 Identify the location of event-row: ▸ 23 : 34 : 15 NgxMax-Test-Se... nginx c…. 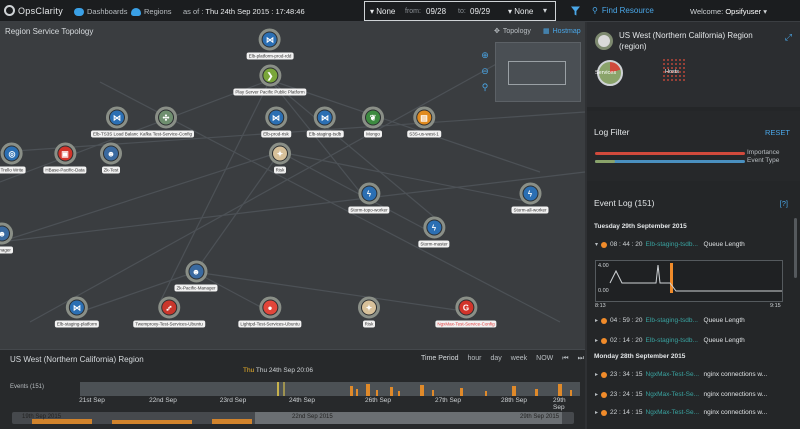
(681, 374).